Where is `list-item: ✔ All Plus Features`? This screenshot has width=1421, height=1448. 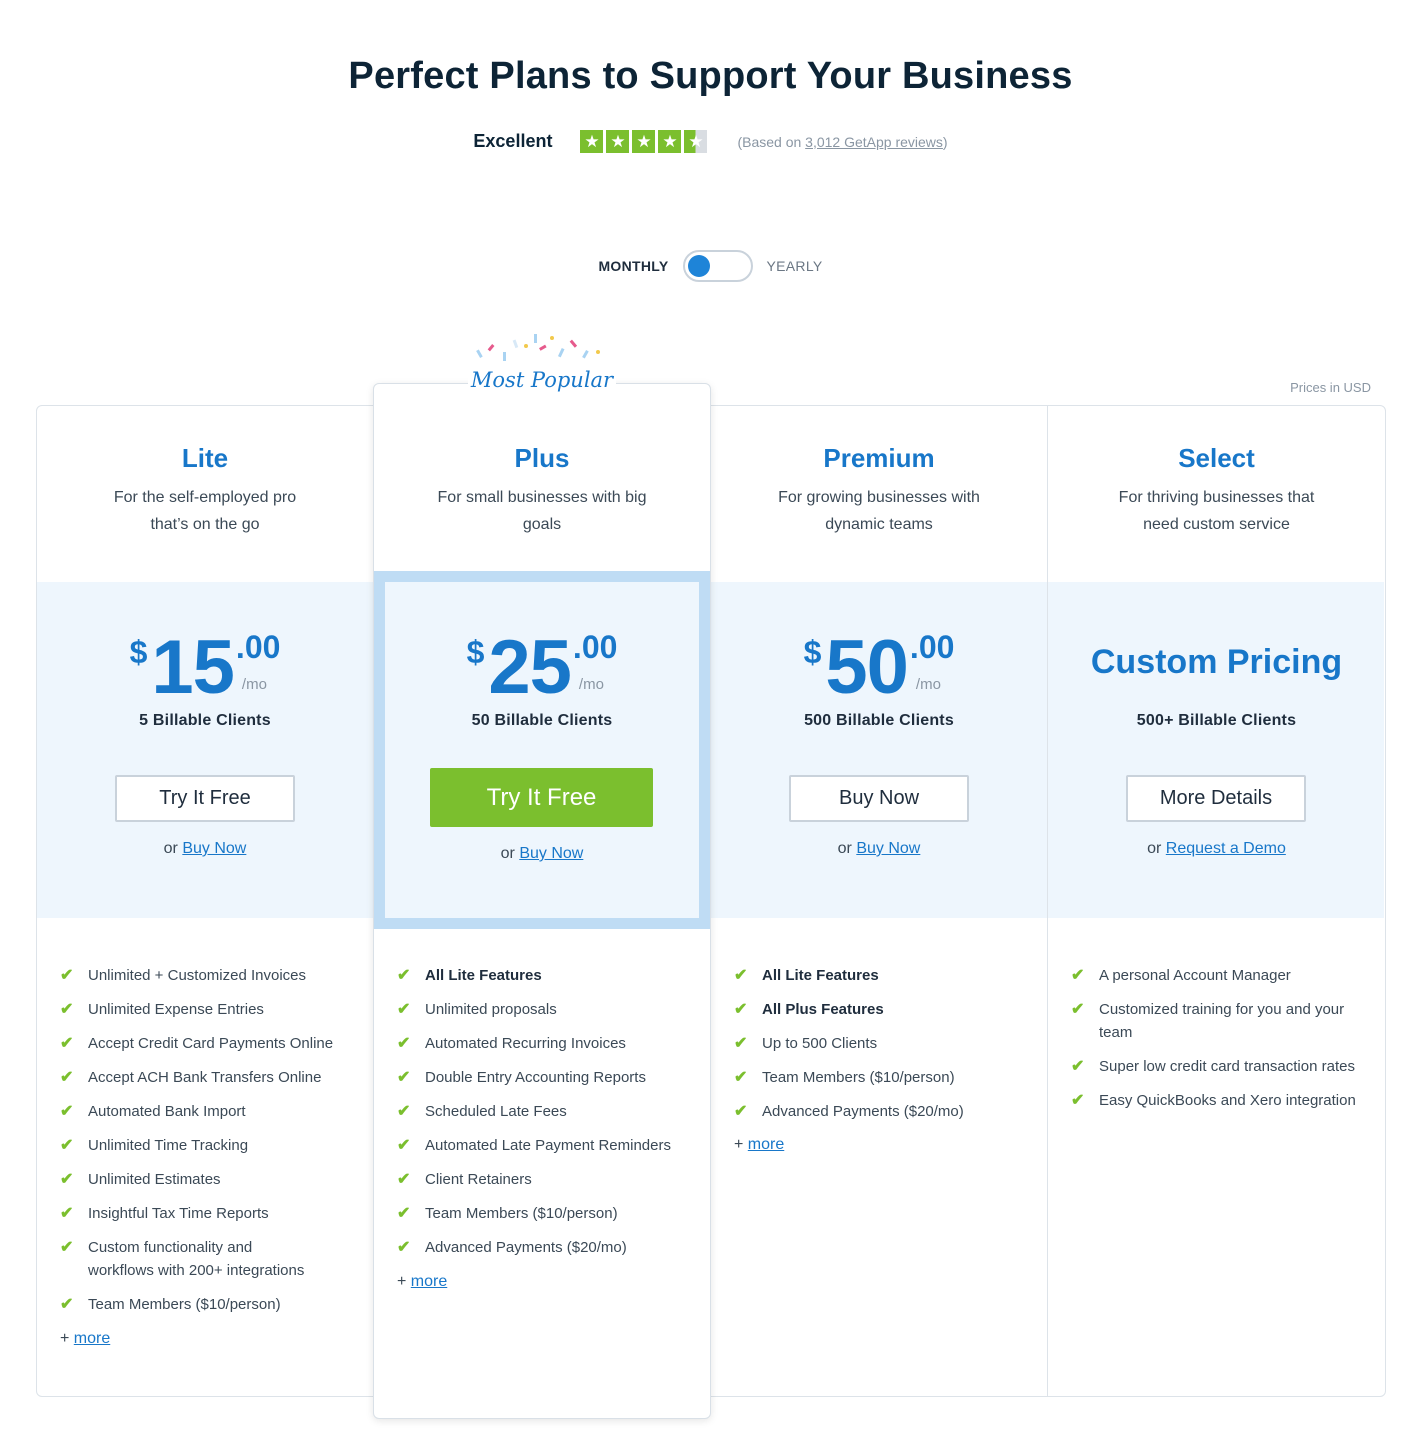
list-item: ✔ All Plus Features is located at coordinates (884, 1009).